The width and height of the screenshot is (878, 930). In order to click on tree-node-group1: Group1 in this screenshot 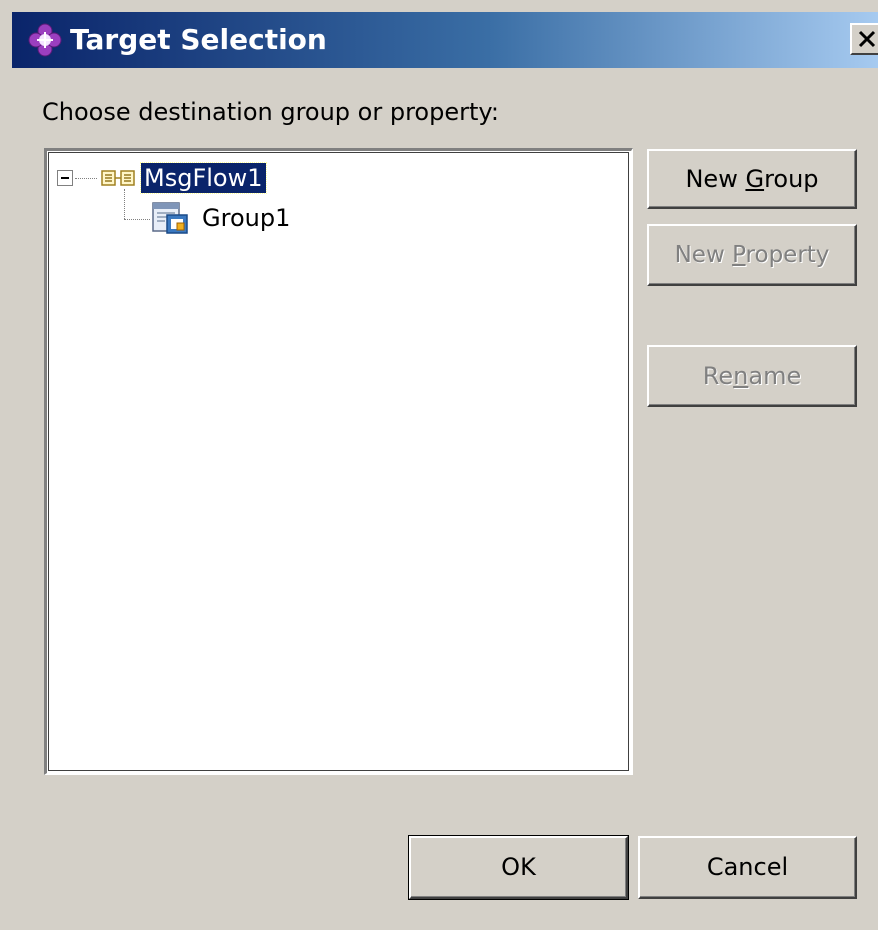, I will do `click(222, 218)`.